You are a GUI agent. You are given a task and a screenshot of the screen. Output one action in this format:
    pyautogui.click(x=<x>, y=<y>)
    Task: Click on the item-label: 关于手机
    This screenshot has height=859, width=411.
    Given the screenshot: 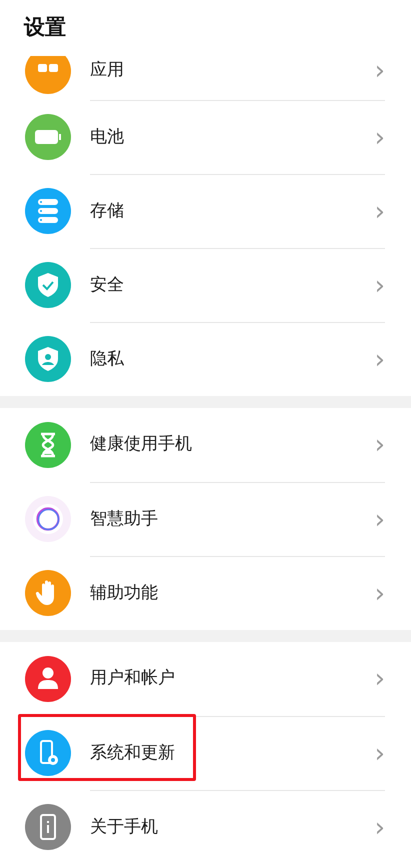 What is the action you would take?
    pyautogui.click(x=124, y=827)
    